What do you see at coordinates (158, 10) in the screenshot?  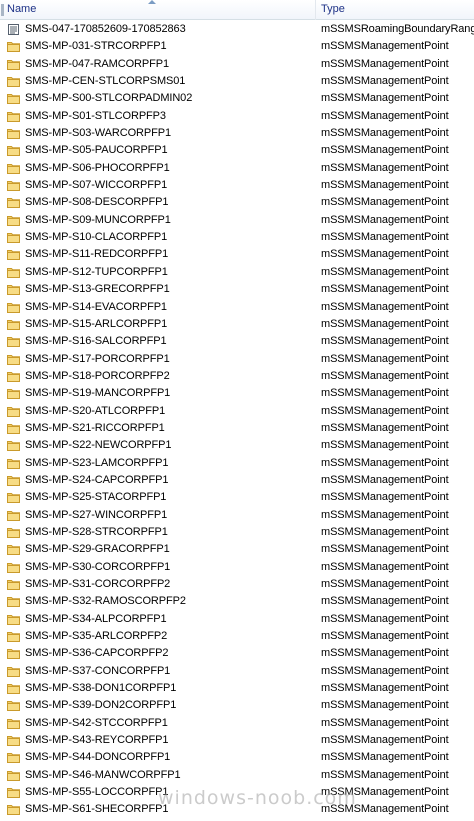 I see `name-column-header: Name` at bounding box center [158, 10].